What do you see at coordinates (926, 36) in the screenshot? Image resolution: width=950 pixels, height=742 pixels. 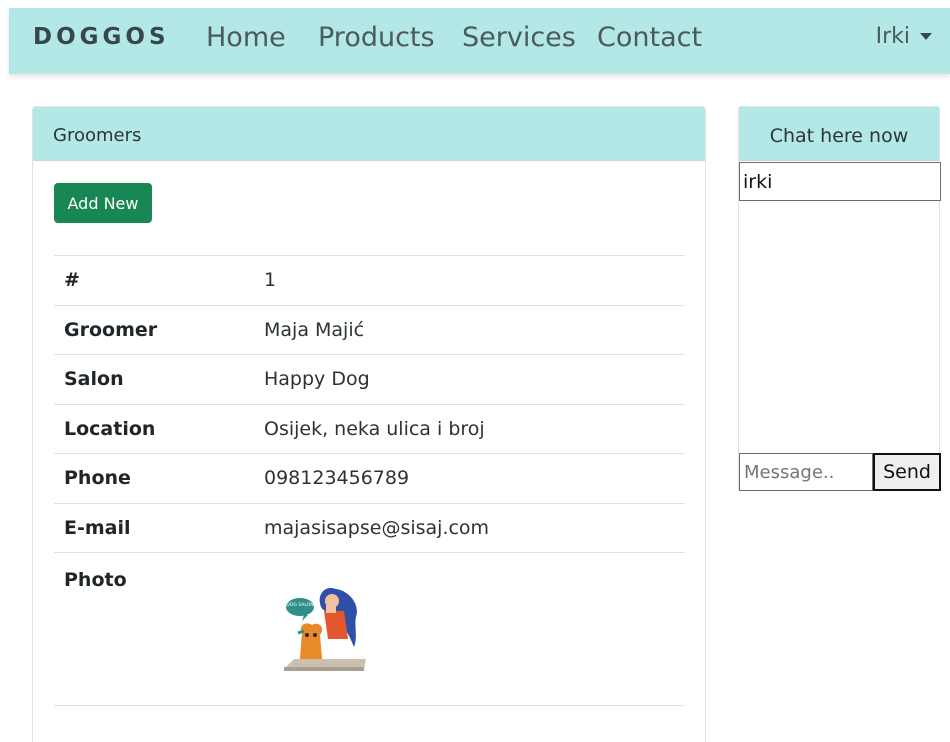 I see `caret-down-icon` at bounding box center [926, 36].